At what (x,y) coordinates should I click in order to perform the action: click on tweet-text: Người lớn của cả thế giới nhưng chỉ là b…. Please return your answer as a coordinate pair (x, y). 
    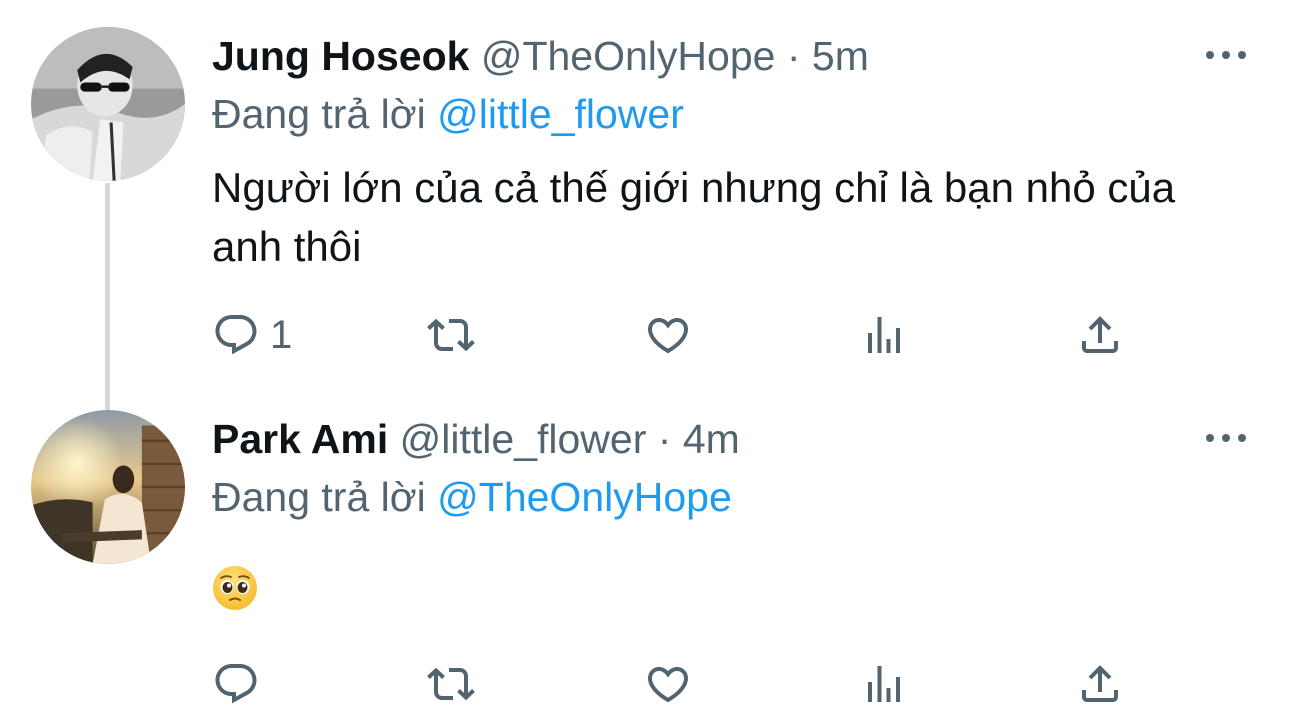
    Looking at the image, I should click on (694, 217).